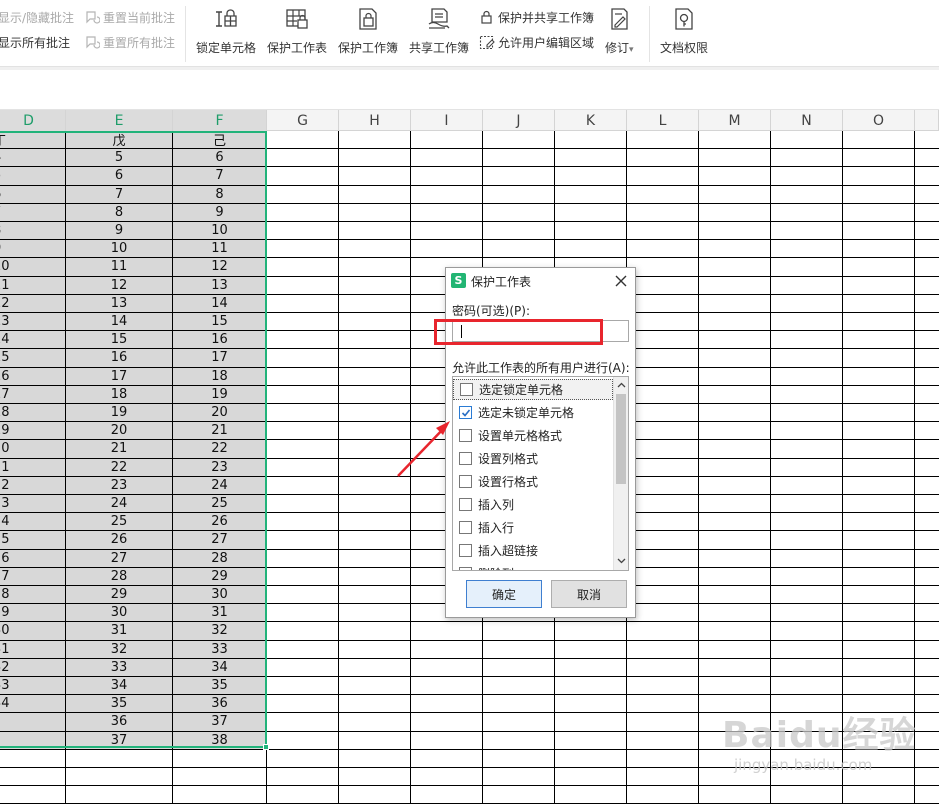 Image resolution: width=939 pixels, height=807 pixels. What do you see at coordinates (220, 704) in the screenshot?
I see `cell: 36` at bounding box center [220, 704].